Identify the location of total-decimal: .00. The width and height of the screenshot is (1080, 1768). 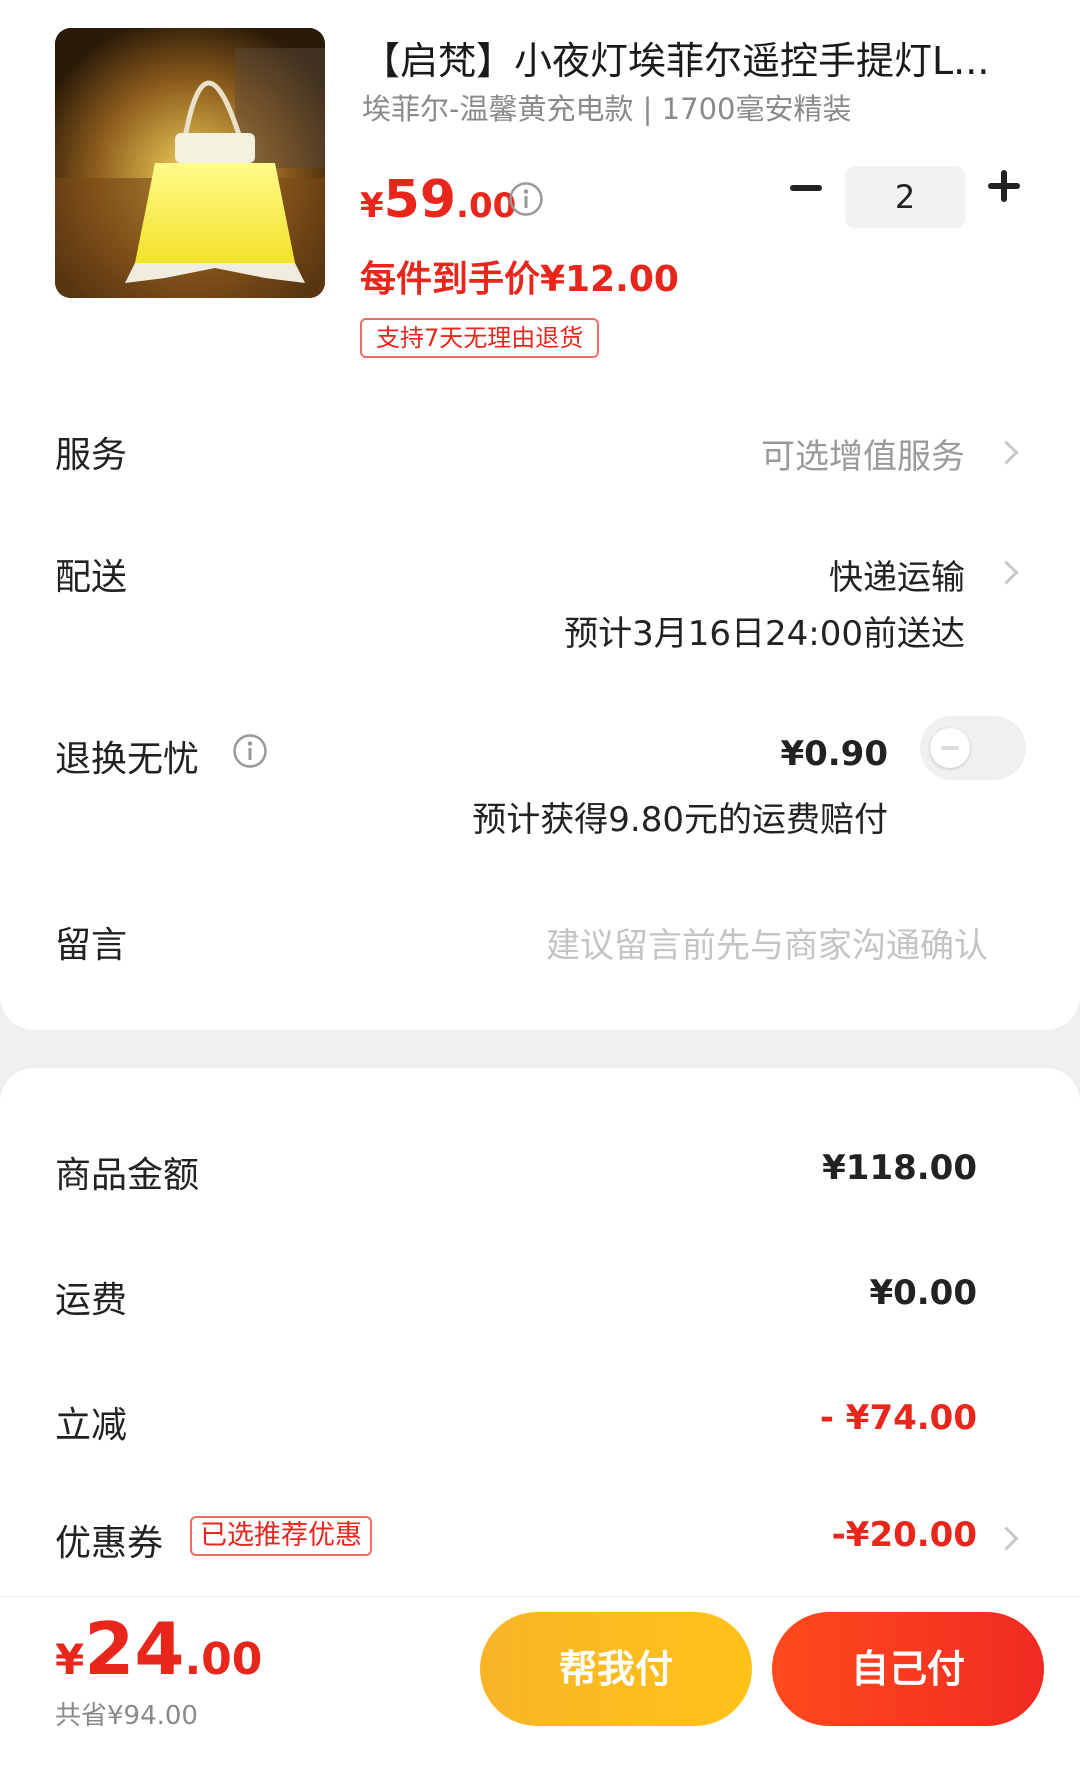
(223, 1659).